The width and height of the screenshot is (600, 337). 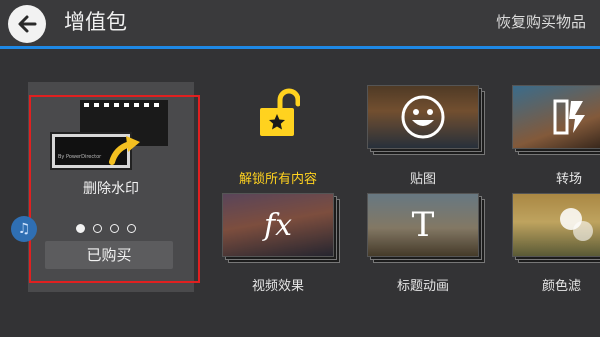 What do you see at coordinates (541, 22) in the screenshot?
I see `restore-purchases-button: 恢复购买物品` at bounding box center [541, 22].